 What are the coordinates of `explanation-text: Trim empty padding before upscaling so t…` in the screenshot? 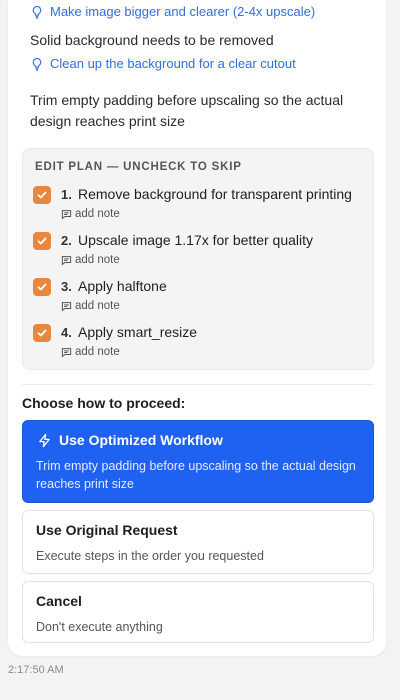 It's located at (187, 110).